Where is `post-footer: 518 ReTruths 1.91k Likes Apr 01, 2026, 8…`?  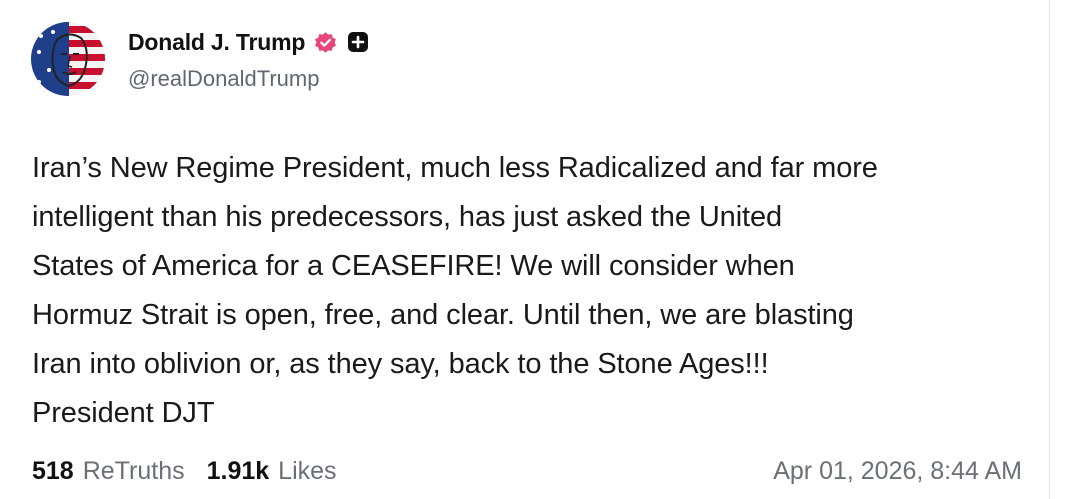 post-footer: 518 ReTruths 1.91k Likes Apr 01, 2026, 8… is located at coordinates (527, 471).